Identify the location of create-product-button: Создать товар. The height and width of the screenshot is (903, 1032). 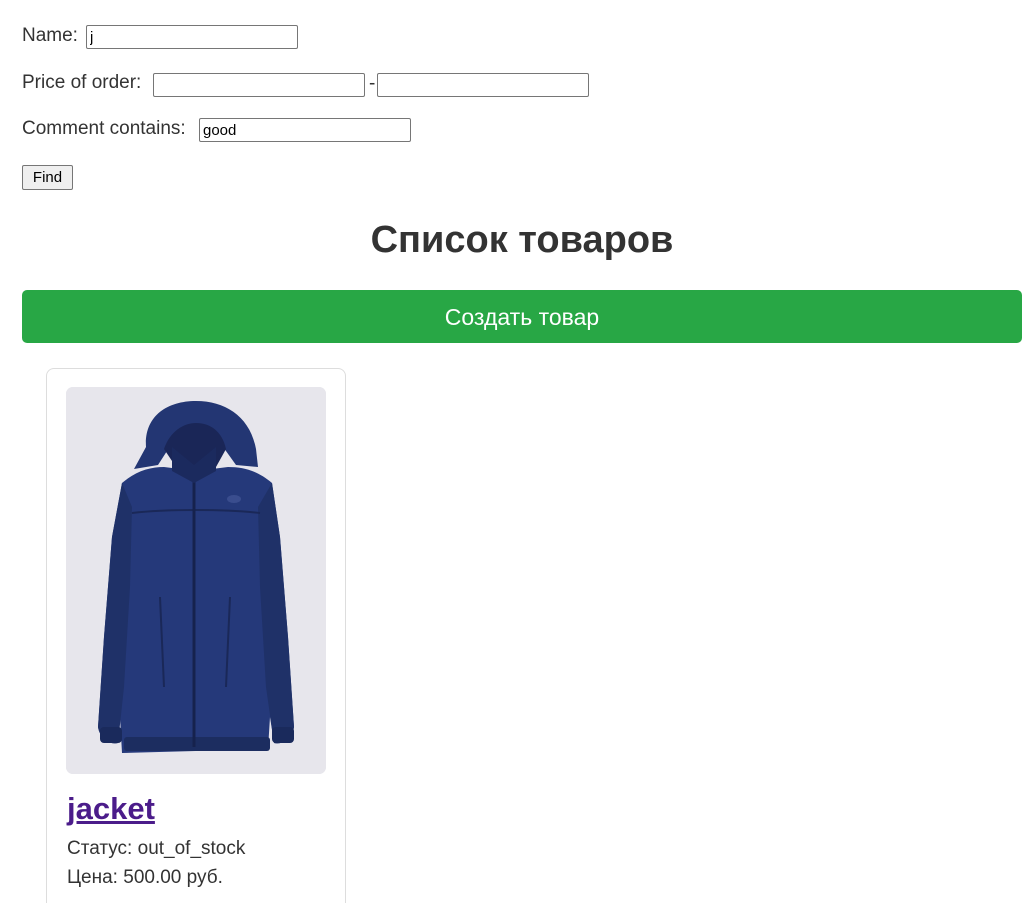
(522, 316).